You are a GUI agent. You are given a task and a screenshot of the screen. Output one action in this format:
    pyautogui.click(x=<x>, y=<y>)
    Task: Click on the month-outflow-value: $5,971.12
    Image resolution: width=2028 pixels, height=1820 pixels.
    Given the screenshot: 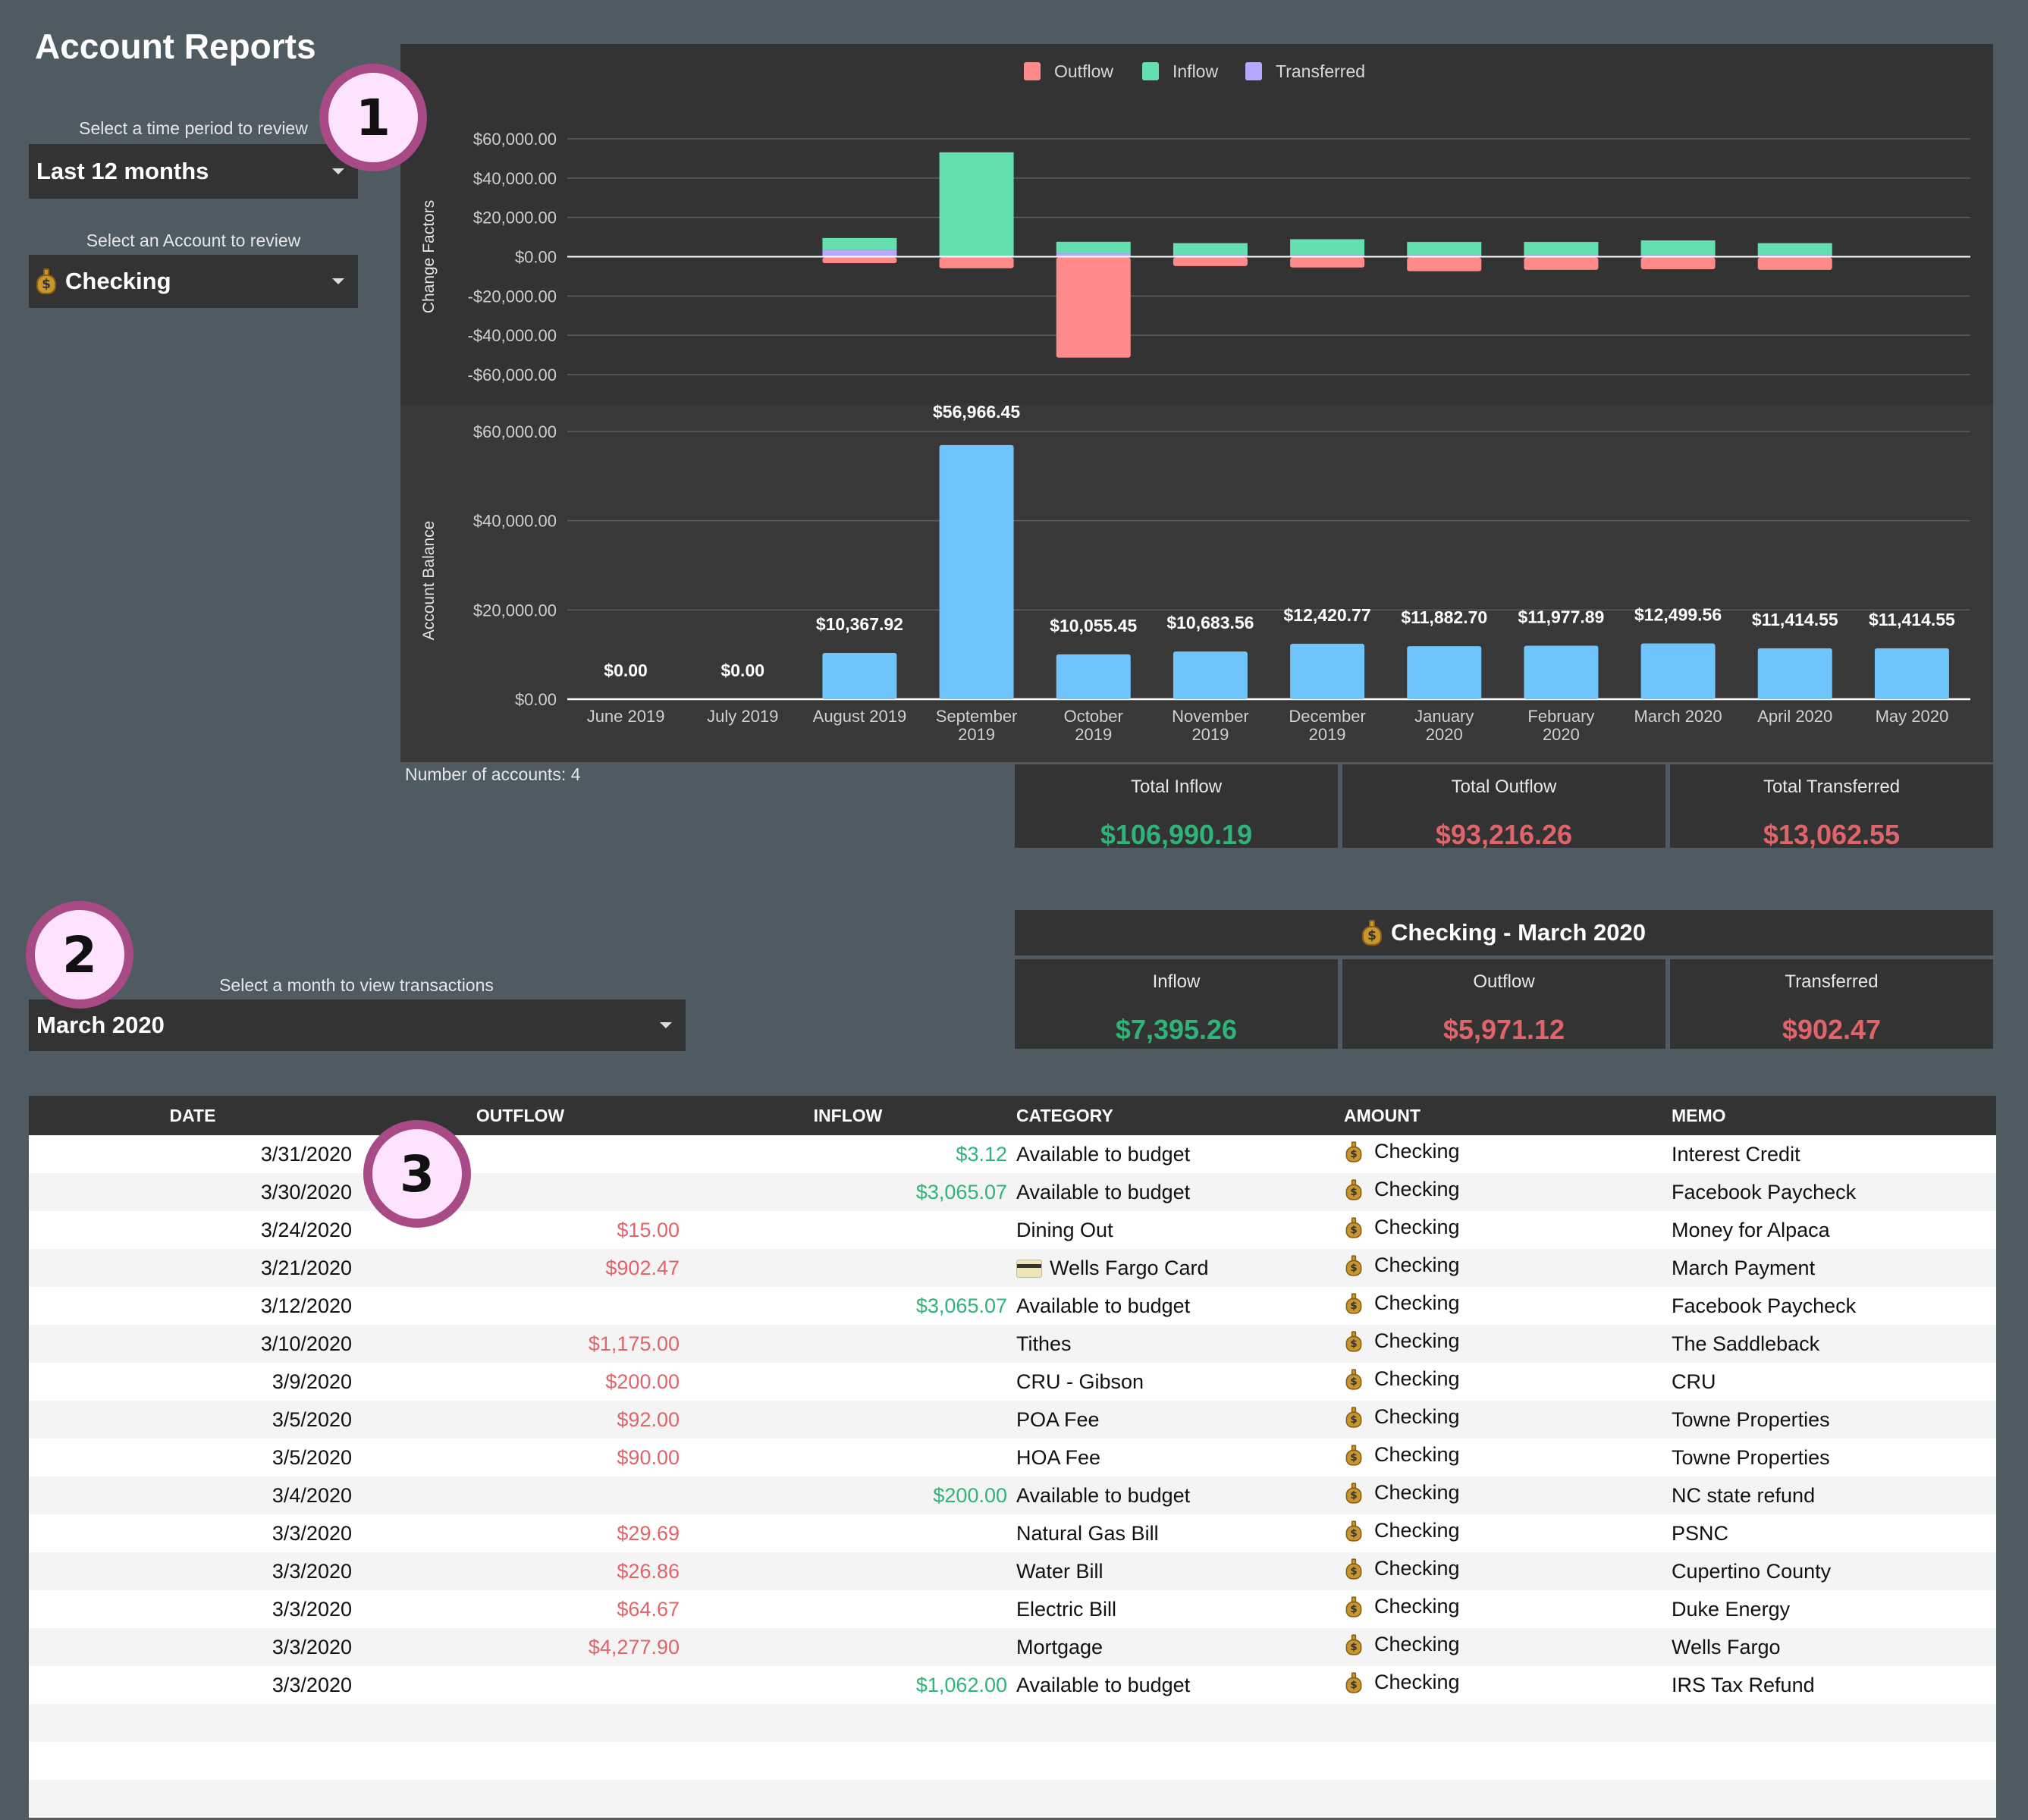 What is the action you would take?
    pyautogui.click(x=1504, y=1029)
    